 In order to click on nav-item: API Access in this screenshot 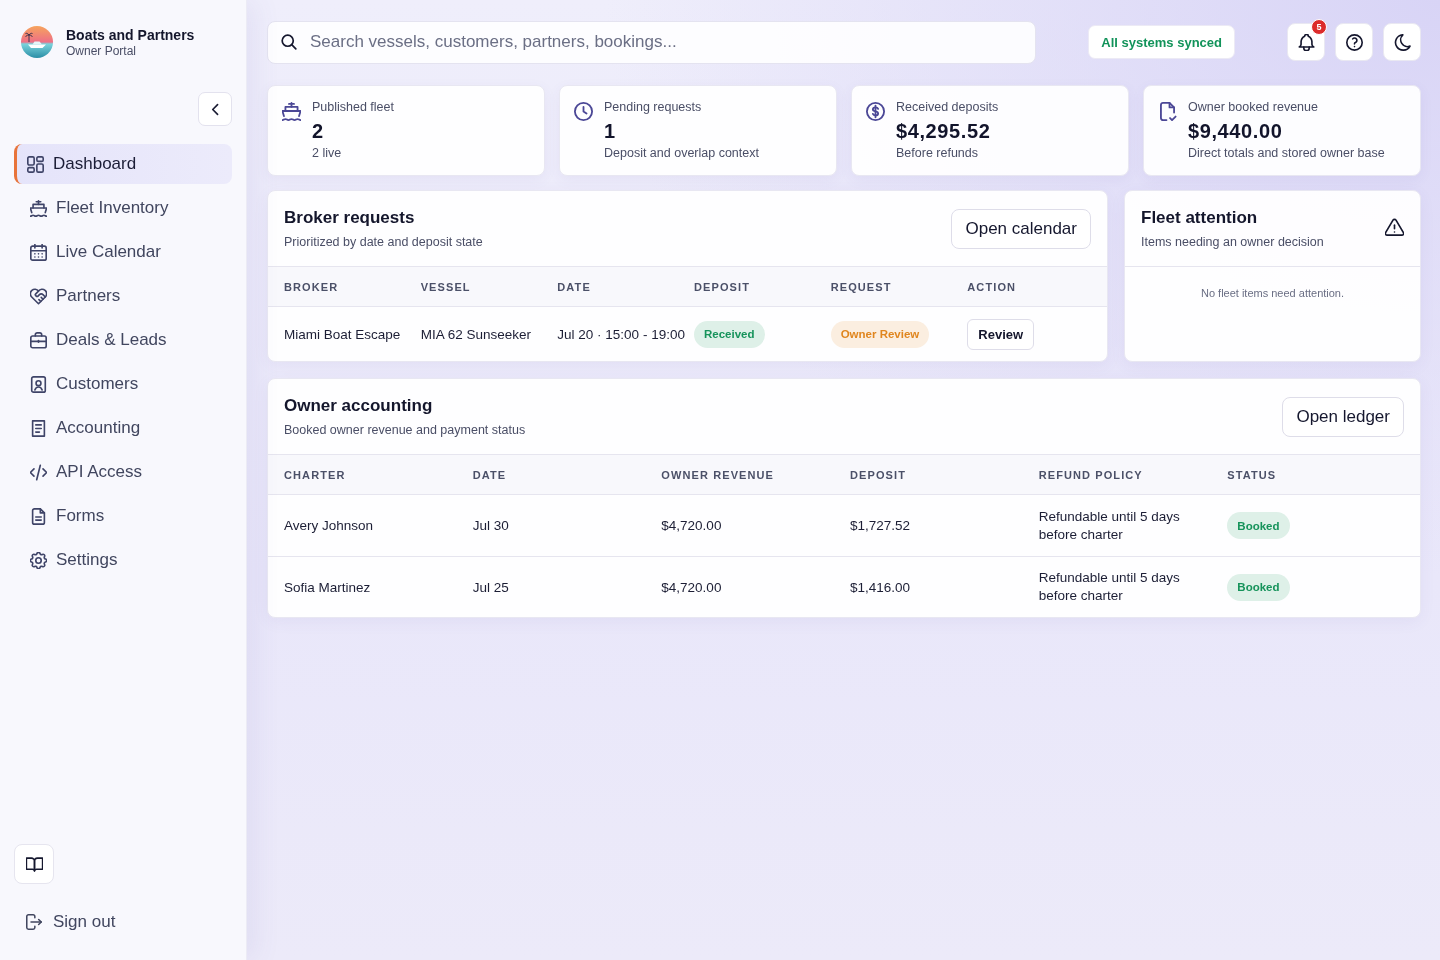, I will do `click(123, 472)`.